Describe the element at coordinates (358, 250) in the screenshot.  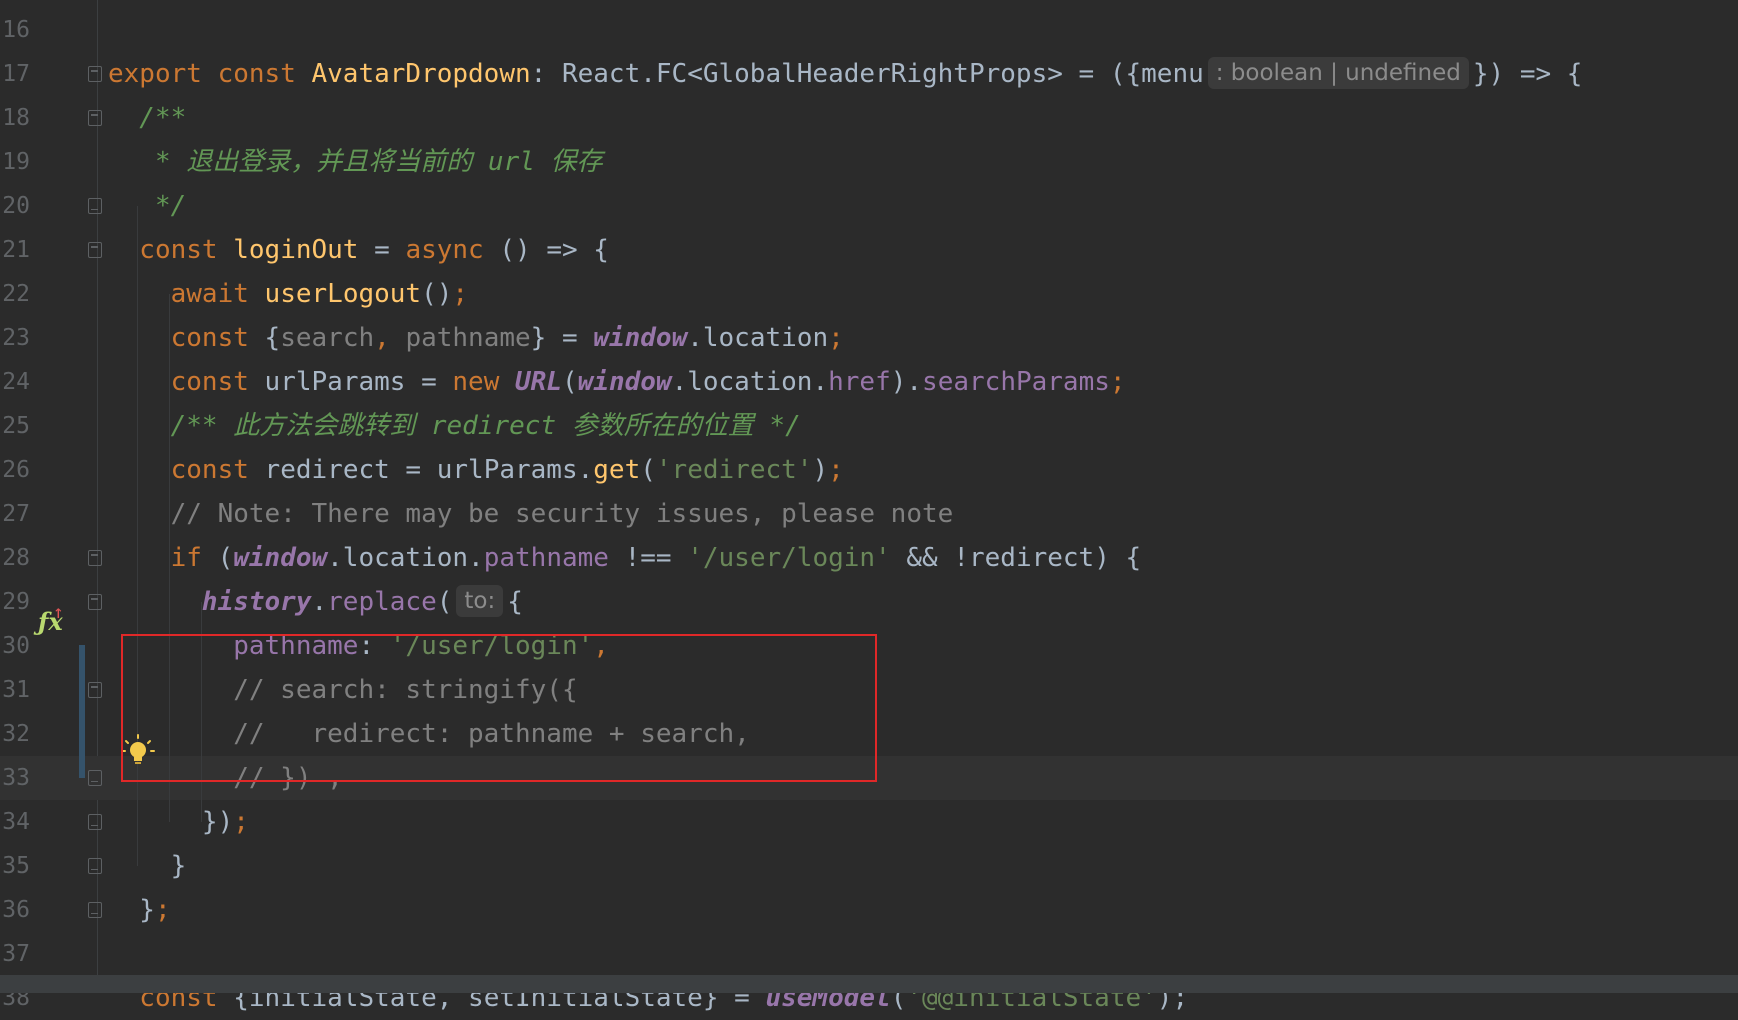
I see `code-text: const loginOut = async () => {` at that location.